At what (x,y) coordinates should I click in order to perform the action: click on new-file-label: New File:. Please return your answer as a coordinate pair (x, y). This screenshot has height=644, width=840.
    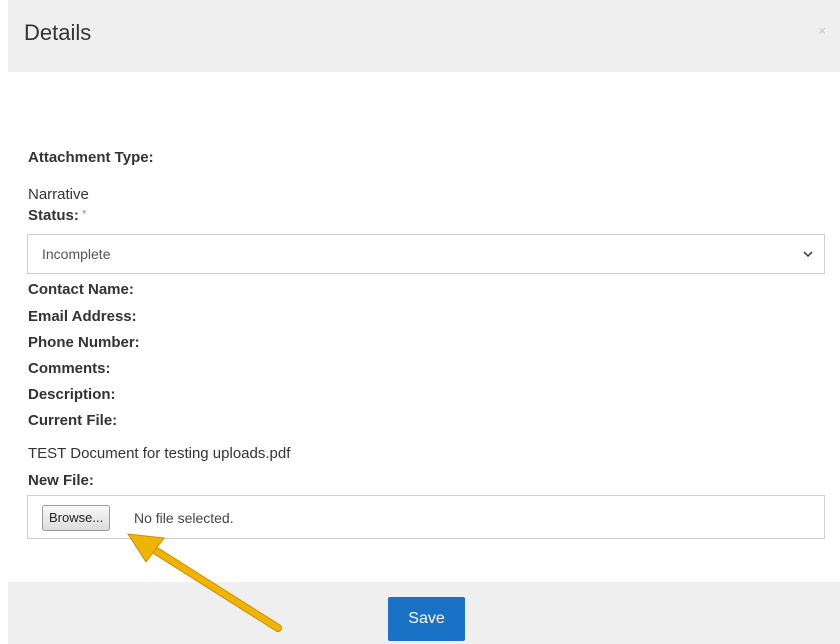
    Looking at the image, I should click on (61, 480).